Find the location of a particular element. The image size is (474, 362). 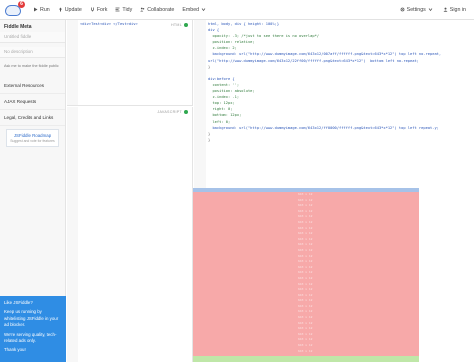

js-gutter is located at coordinates (72, 234).